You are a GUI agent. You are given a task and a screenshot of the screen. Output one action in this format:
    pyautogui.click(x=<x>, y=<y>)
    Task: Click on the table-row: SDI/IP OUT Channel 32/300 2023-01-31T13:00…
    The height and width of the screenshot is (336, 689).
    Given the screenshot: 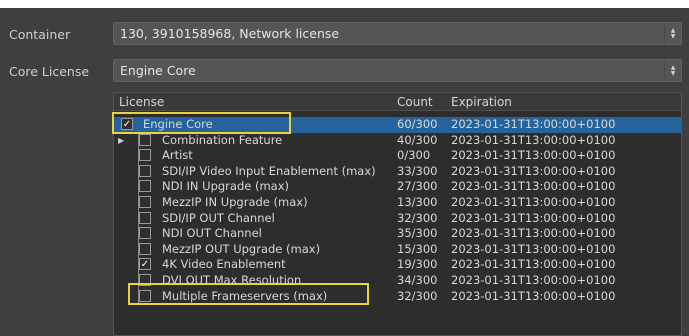 What is the action you would take?
    pyautogui.click(x=397, y=218)
    